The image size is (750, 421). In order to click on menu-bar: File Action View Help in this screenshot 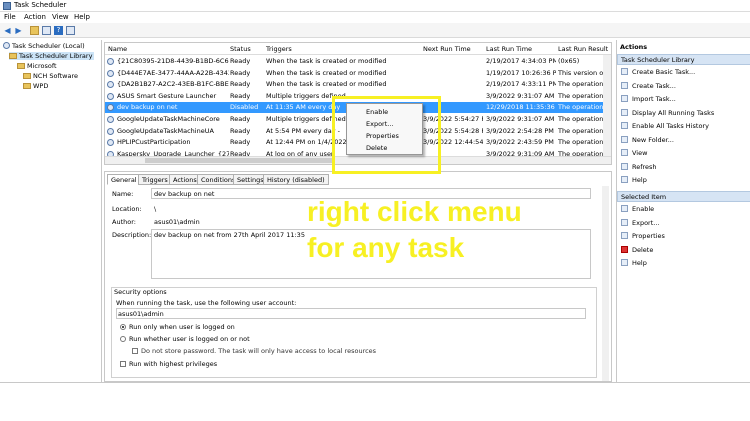, I will do `click(375, 17)`.